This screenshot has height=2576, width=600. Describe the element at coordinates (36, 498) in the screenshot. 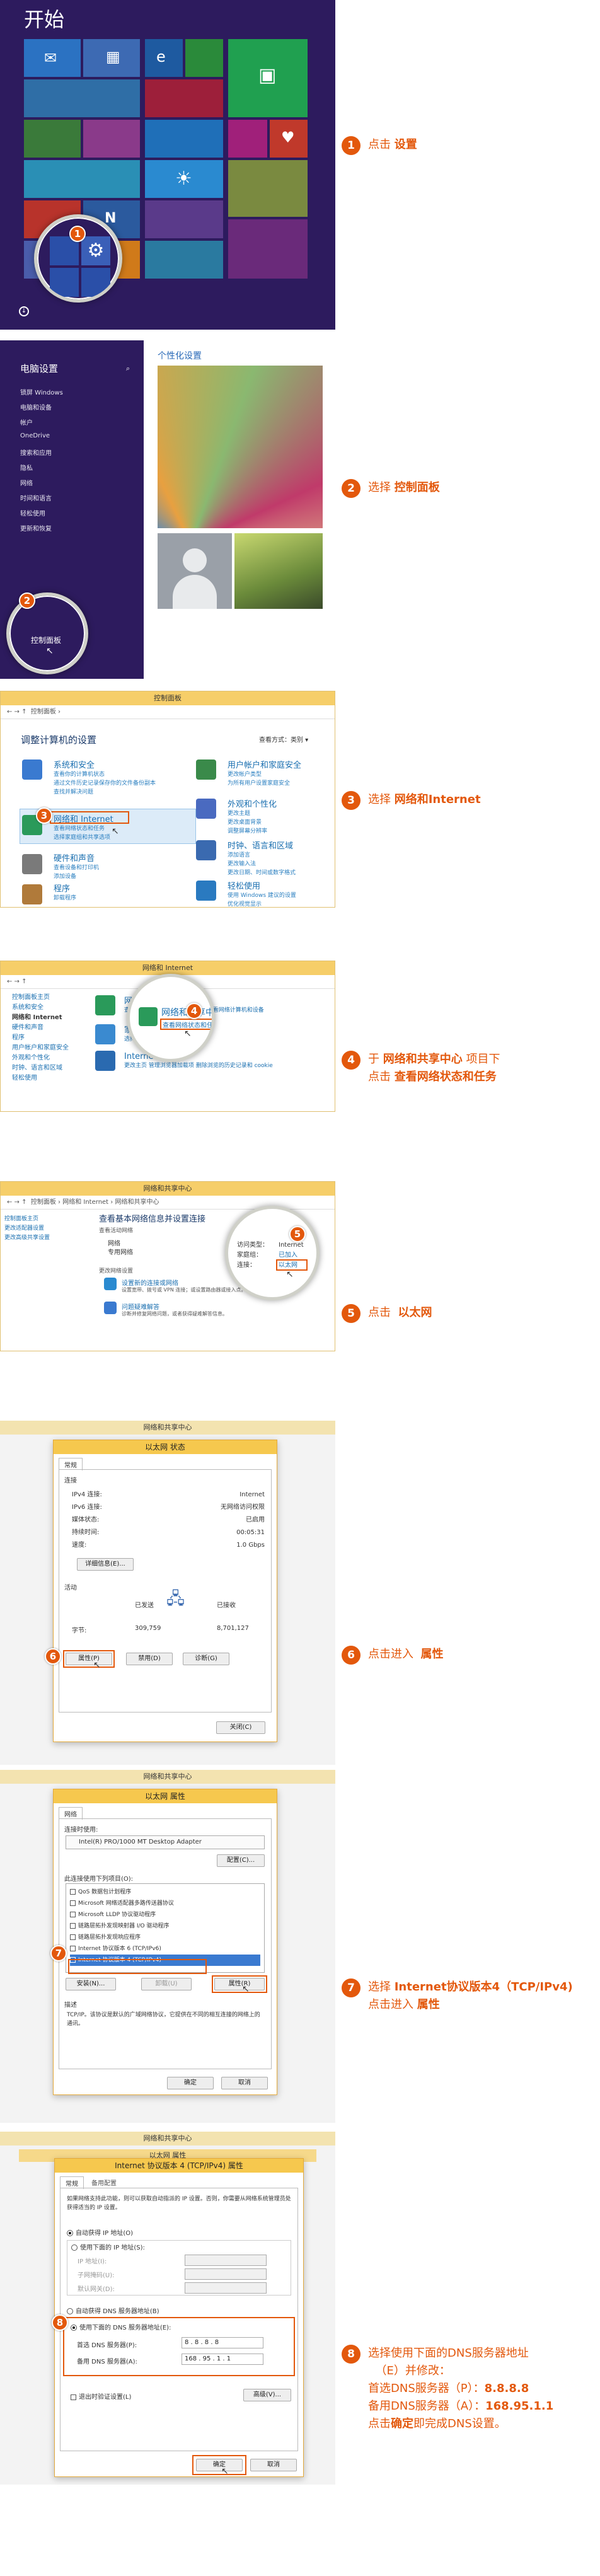

I see `settings-item: 时间和语言` at that location.